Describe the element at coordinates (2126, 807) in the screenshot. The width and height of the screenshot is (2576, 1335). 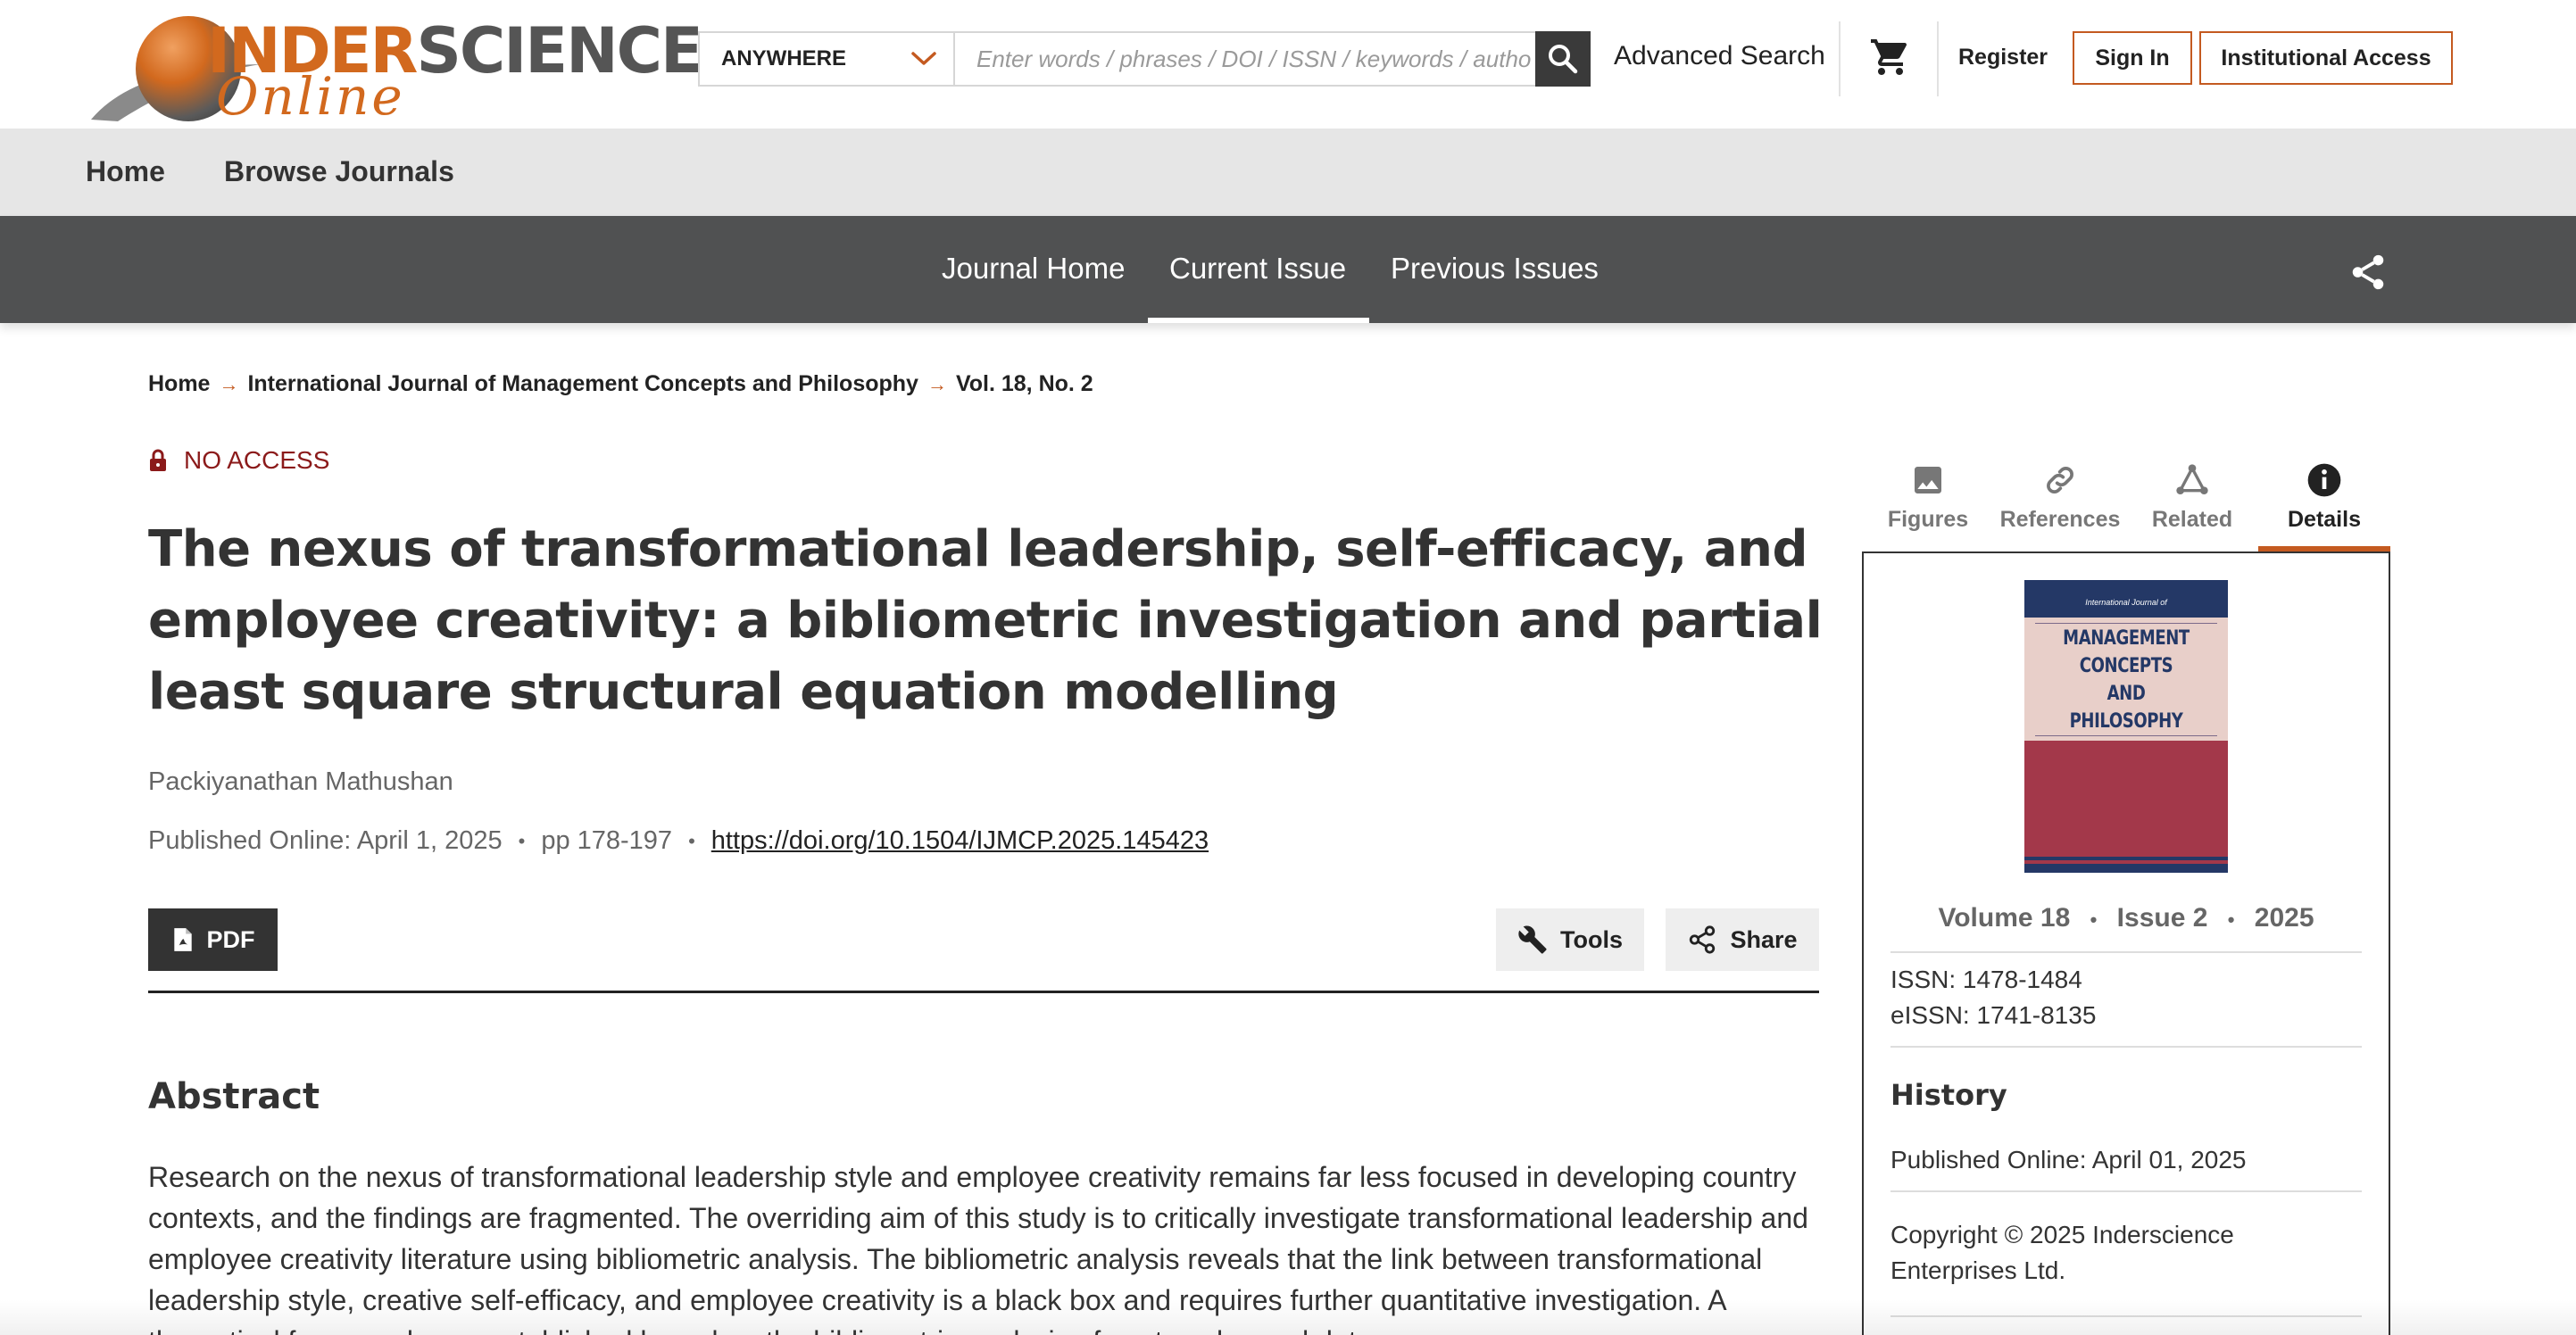
I see `cover-bottom` at that location.